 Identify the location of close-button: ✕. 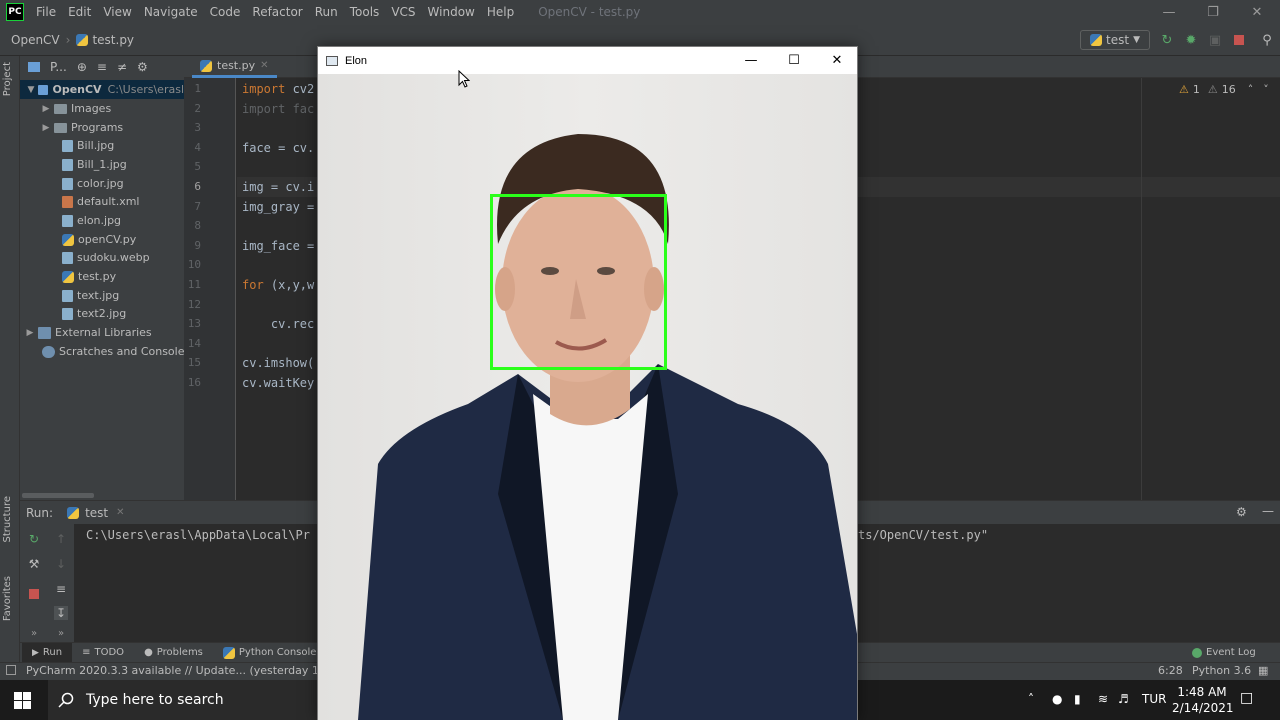
(1257, 12).